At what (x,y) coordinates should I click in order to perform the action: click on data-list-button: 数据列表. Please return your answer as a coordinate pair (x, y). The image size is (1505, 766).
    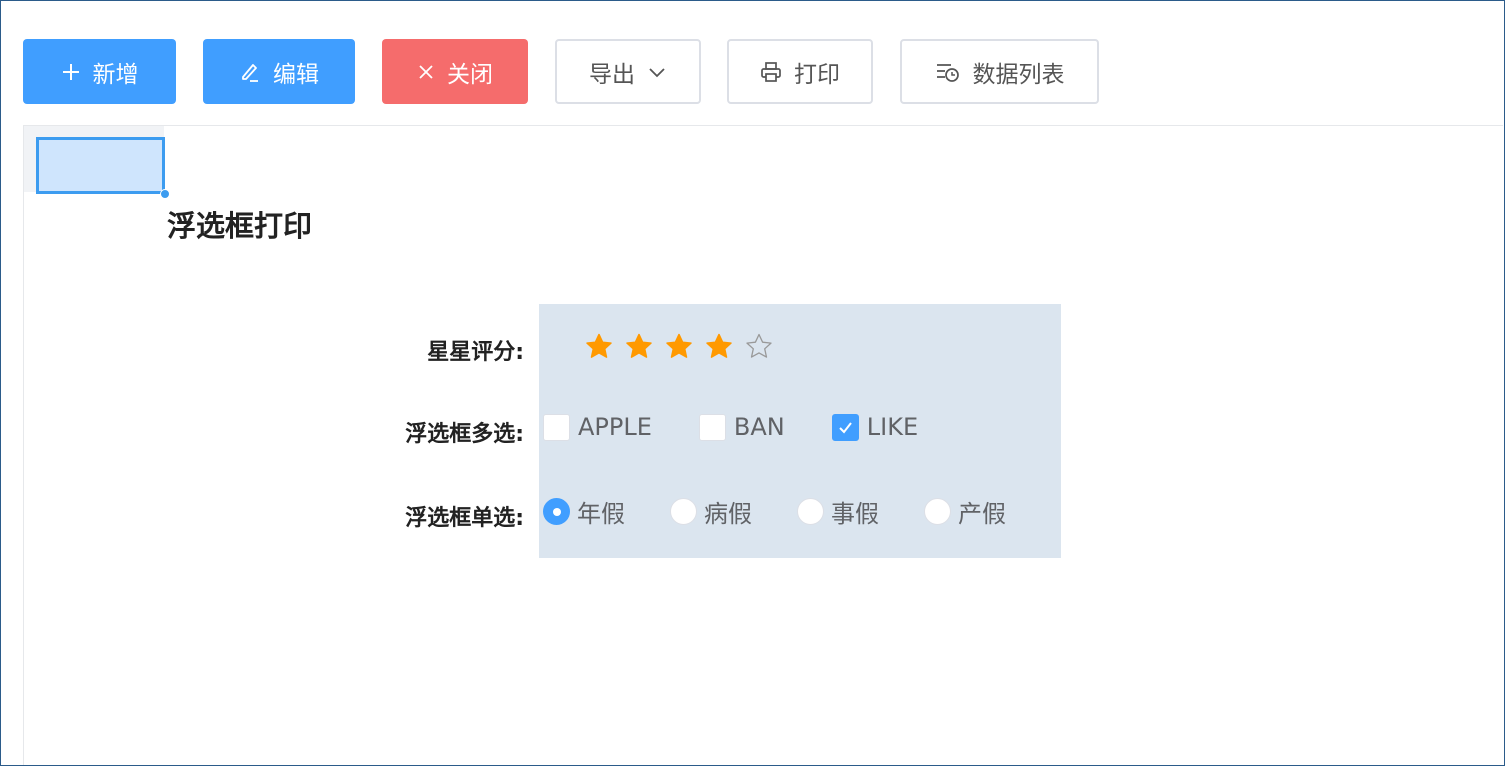
    Looking at the image, I should click on (999, 71).